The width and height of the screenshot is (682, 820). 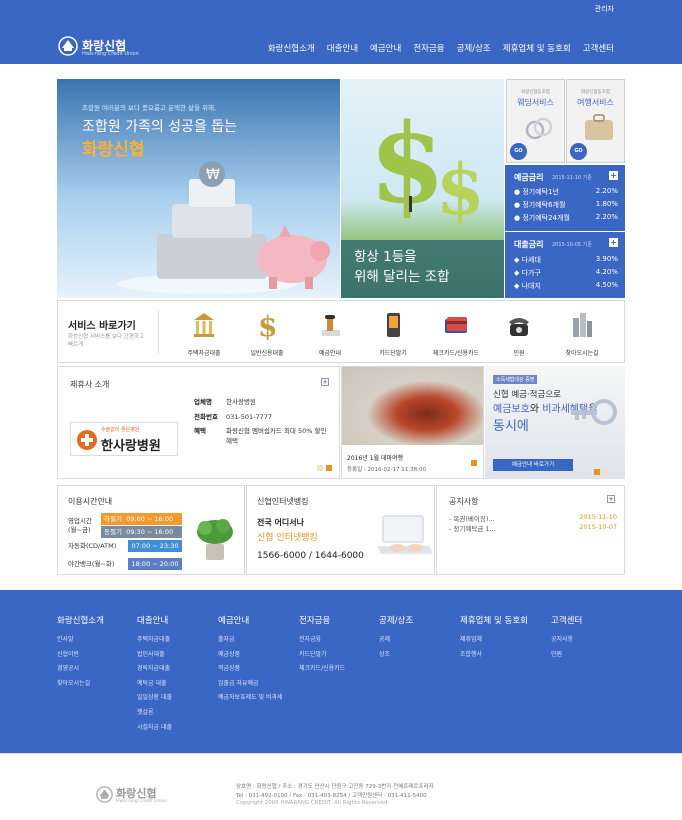 What do you see at coordinates (141, 519) in the screenshot?
I see `summer-hours-badge: 하절기 09:00 ~ 16:00` at bounding box center [141, 519].